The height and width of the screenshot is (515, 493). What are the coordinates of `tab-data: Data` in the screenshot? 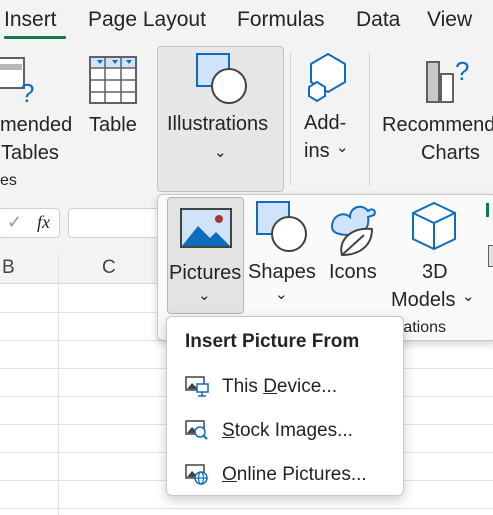 It's located at (378, 20).